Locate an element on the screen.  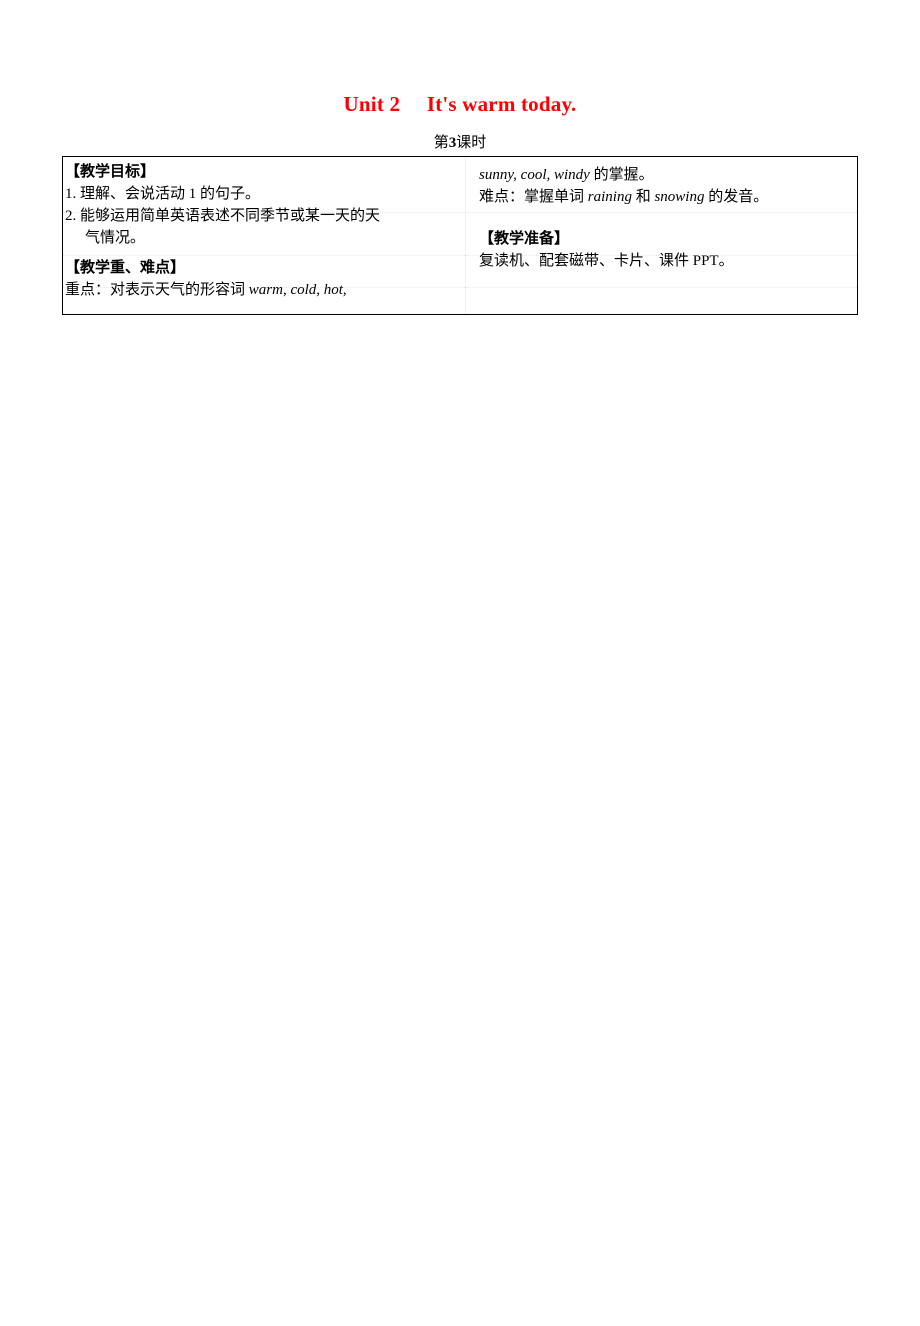
key-point-words-continuation: sunny, cool, windy is located at coordinates (534, 175).